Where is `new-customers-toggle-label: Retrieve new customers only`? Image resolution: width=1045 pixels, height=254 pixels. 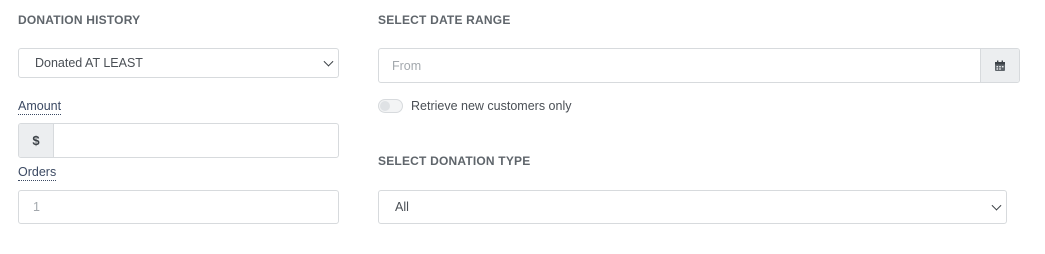
new-customers-toggle-label: Retrieve new customers only is located at coordinates (491, 106).